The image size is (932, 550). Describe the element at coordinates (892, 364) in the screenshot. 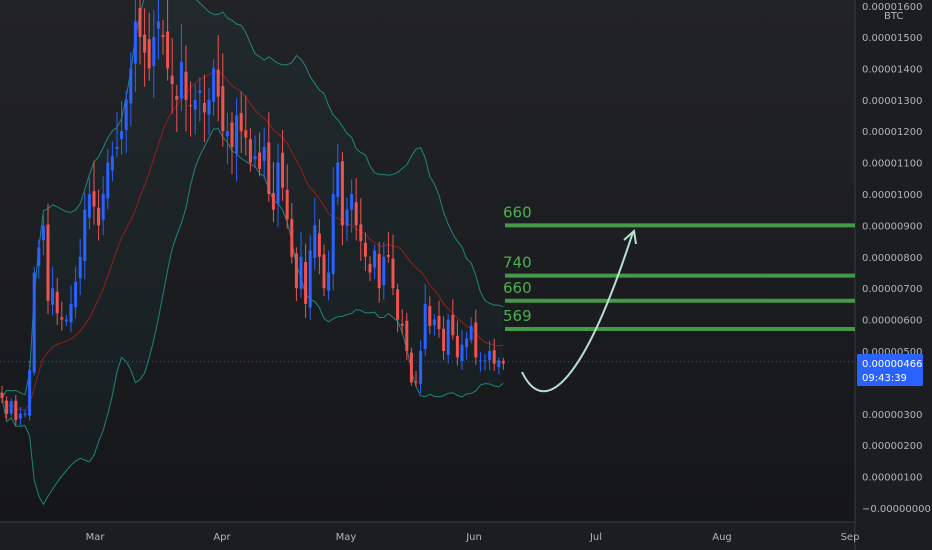

I see `price-label-value: 0.00000466` at that location.